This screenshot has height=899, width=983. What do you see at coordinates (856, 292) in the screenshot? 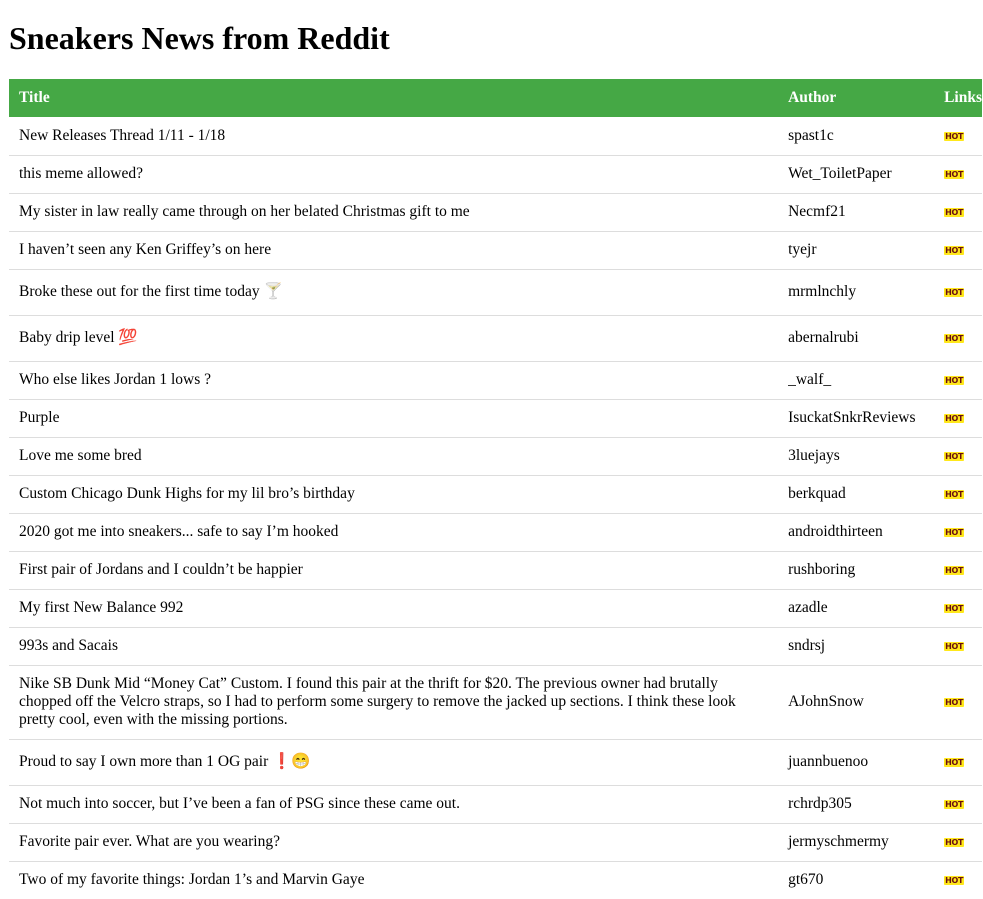
I see `post-author: mrmlnchly` at bounding box center [856, 292].